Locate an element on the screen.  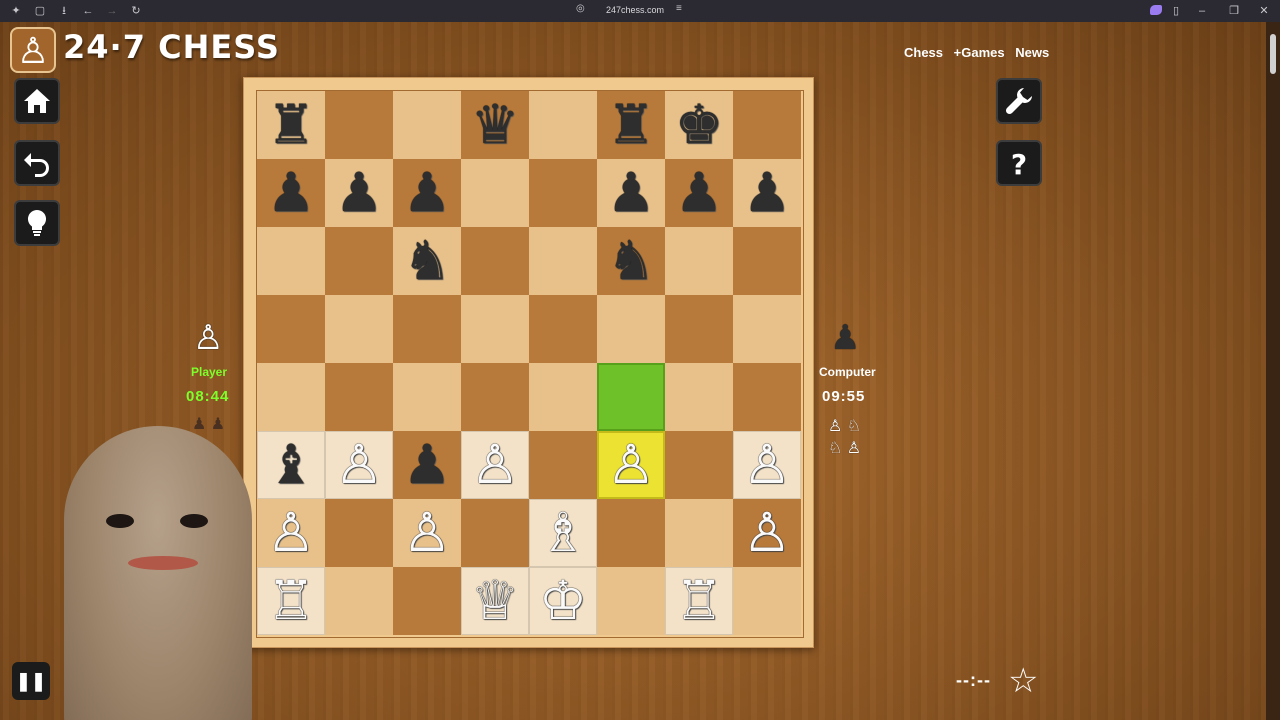
square-d5 is located at coordinates (495, 329).